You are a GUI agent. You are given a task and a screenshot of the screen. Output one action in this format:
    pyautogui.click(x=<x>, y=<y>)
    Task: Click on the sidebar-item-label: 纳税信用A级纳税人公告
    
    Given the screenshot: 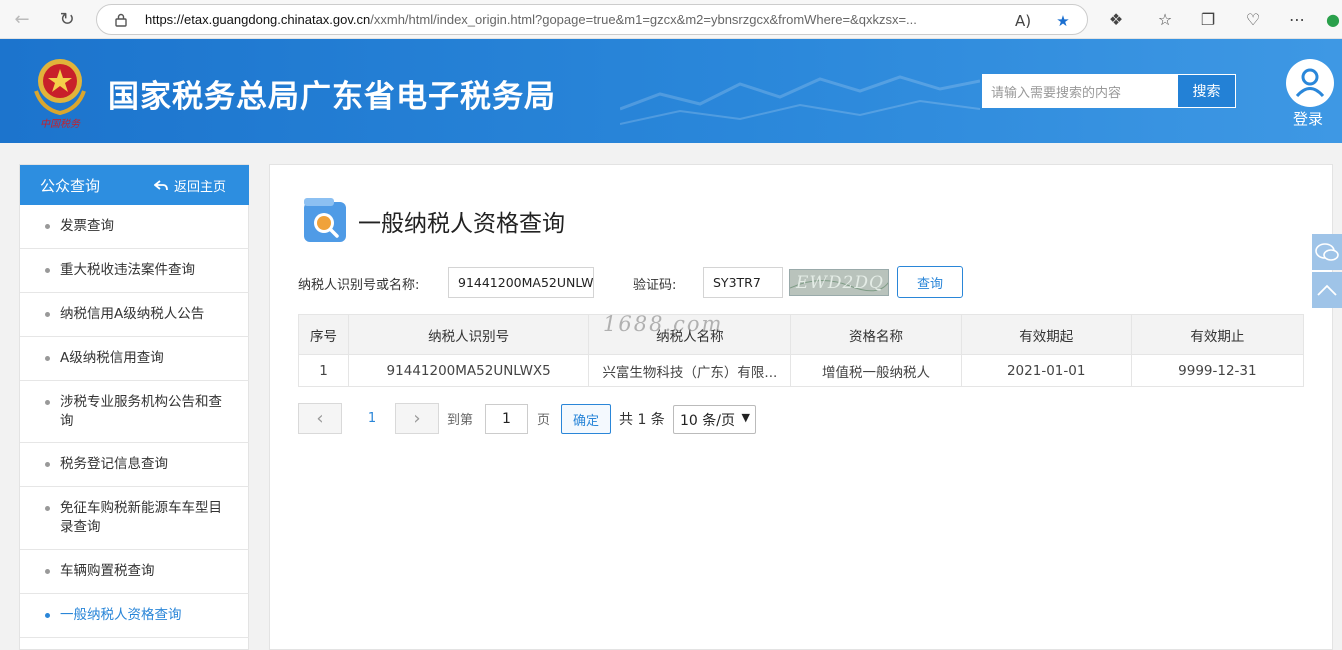 What is the action you would take?
    pyautogui.click(x=132, y=314)
    